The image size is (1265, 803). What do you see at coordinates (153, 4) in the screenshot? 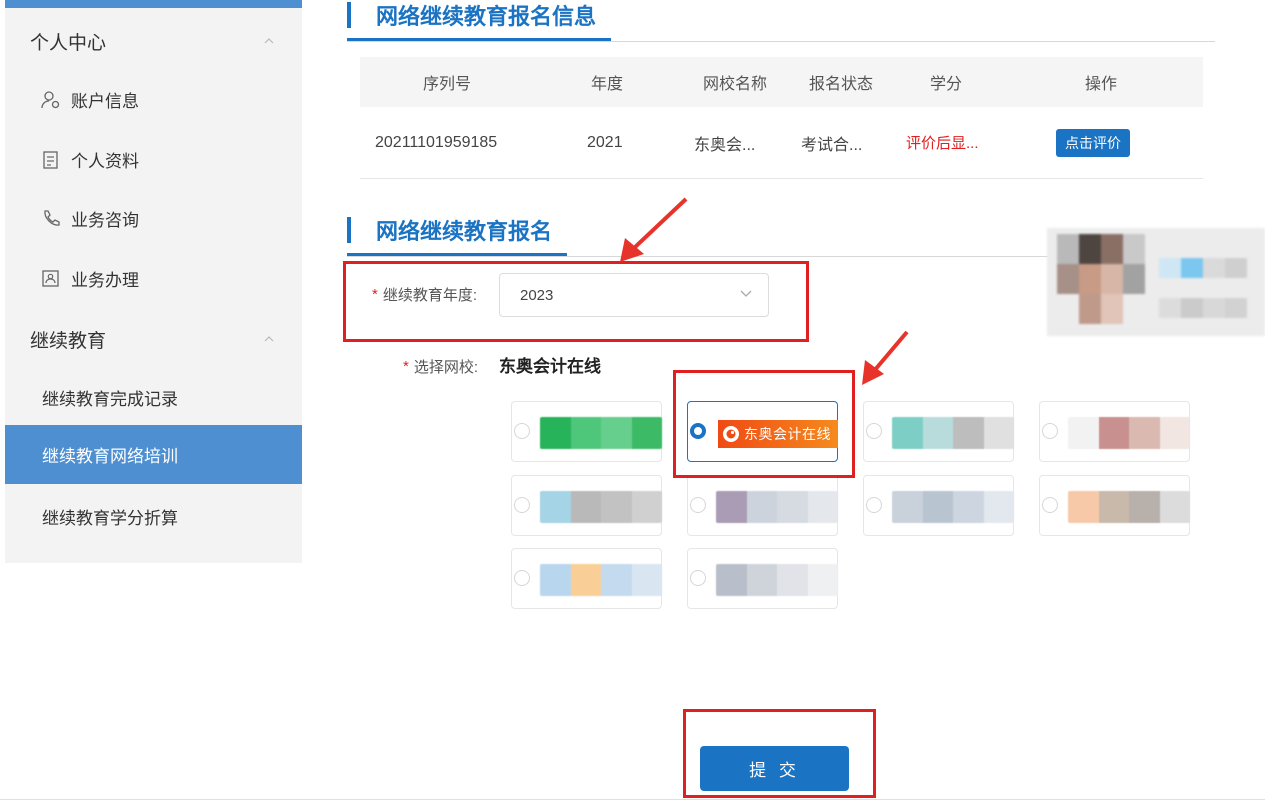
I see `sidebar-top-accent` at bounding box center [153, 4].